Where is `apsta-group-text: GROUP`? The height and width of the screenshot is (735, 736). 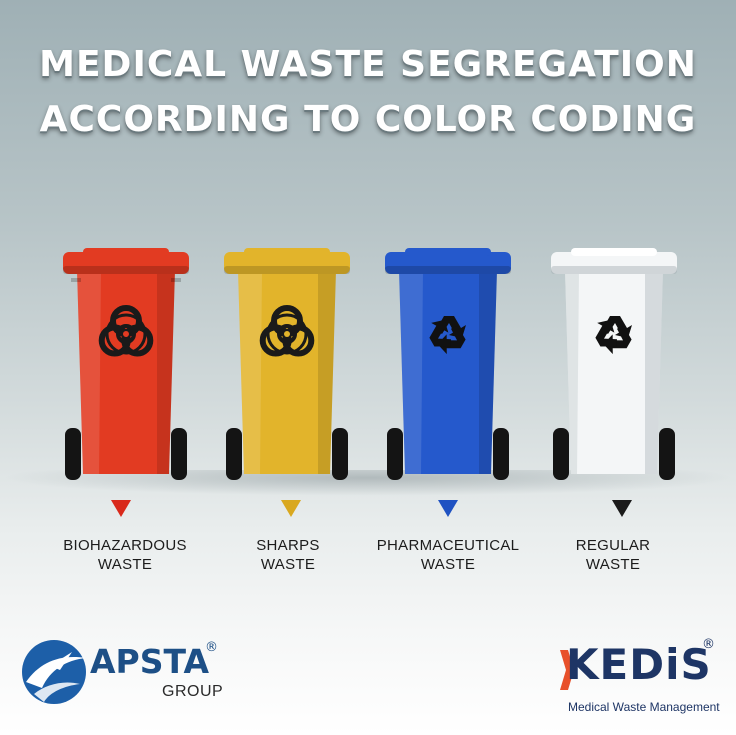 apsta-group-text: GROUP is located at coordinates (193, 691).